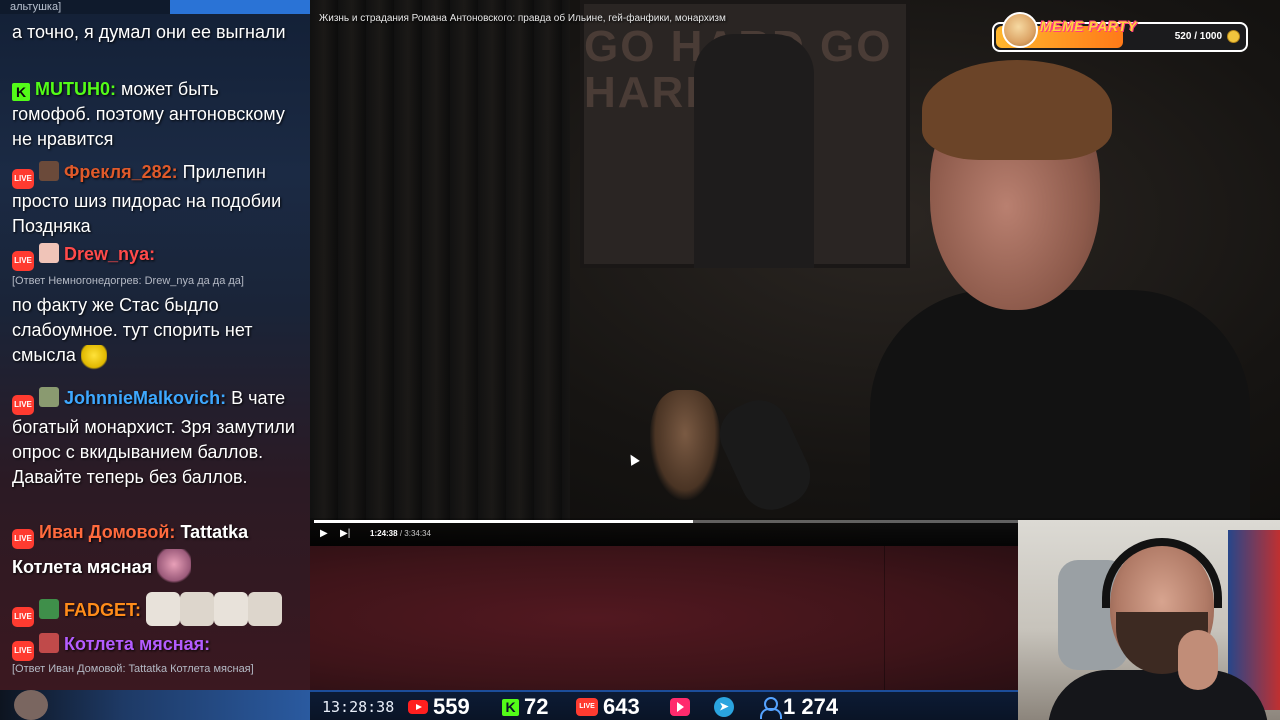 The image size is (1280, 720). What do you see at coordinates (21, 92) in the screenshot?
I see `kick-badge-icon: K` at bounding box center [21, 92].